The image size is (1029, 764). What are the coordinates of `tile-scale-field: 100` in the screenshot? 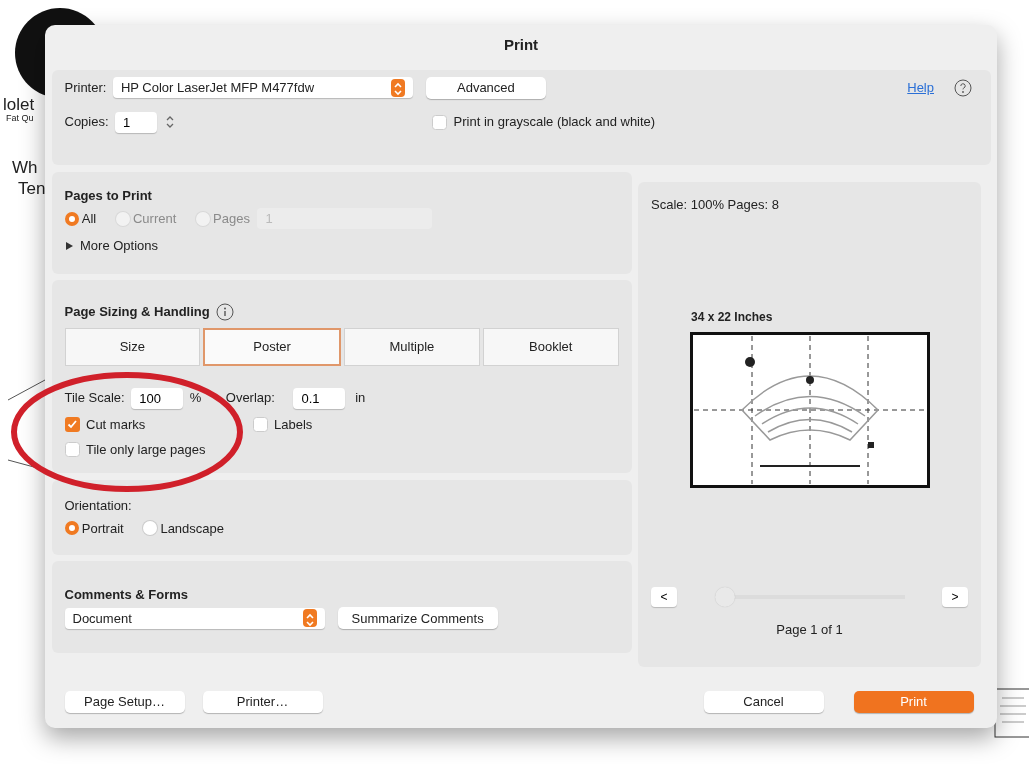 It's located at (157, 398).